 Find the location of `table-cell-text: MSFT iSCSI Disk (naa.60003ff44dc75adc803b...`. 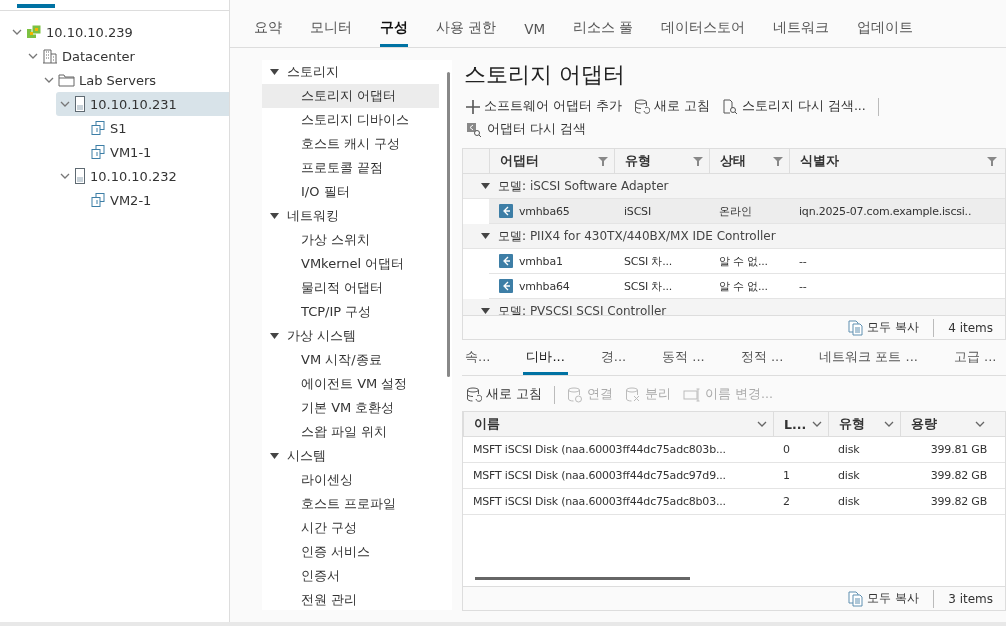

table-cell-text: MSFT iSCSI Disk (naa.60003ff44dc75adc803b... is located at coordinates (599, 449).